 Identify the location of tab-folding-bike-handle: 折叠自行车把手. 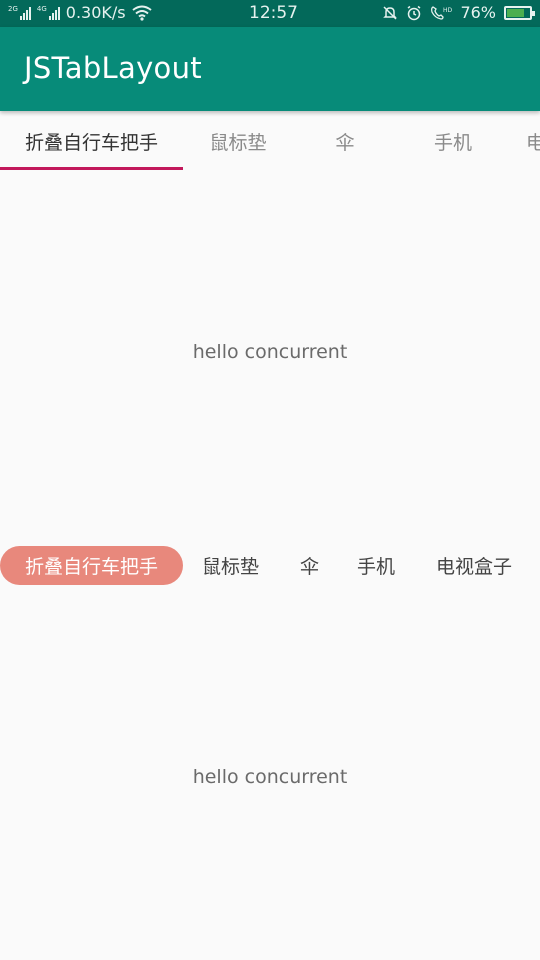
(91, 141).